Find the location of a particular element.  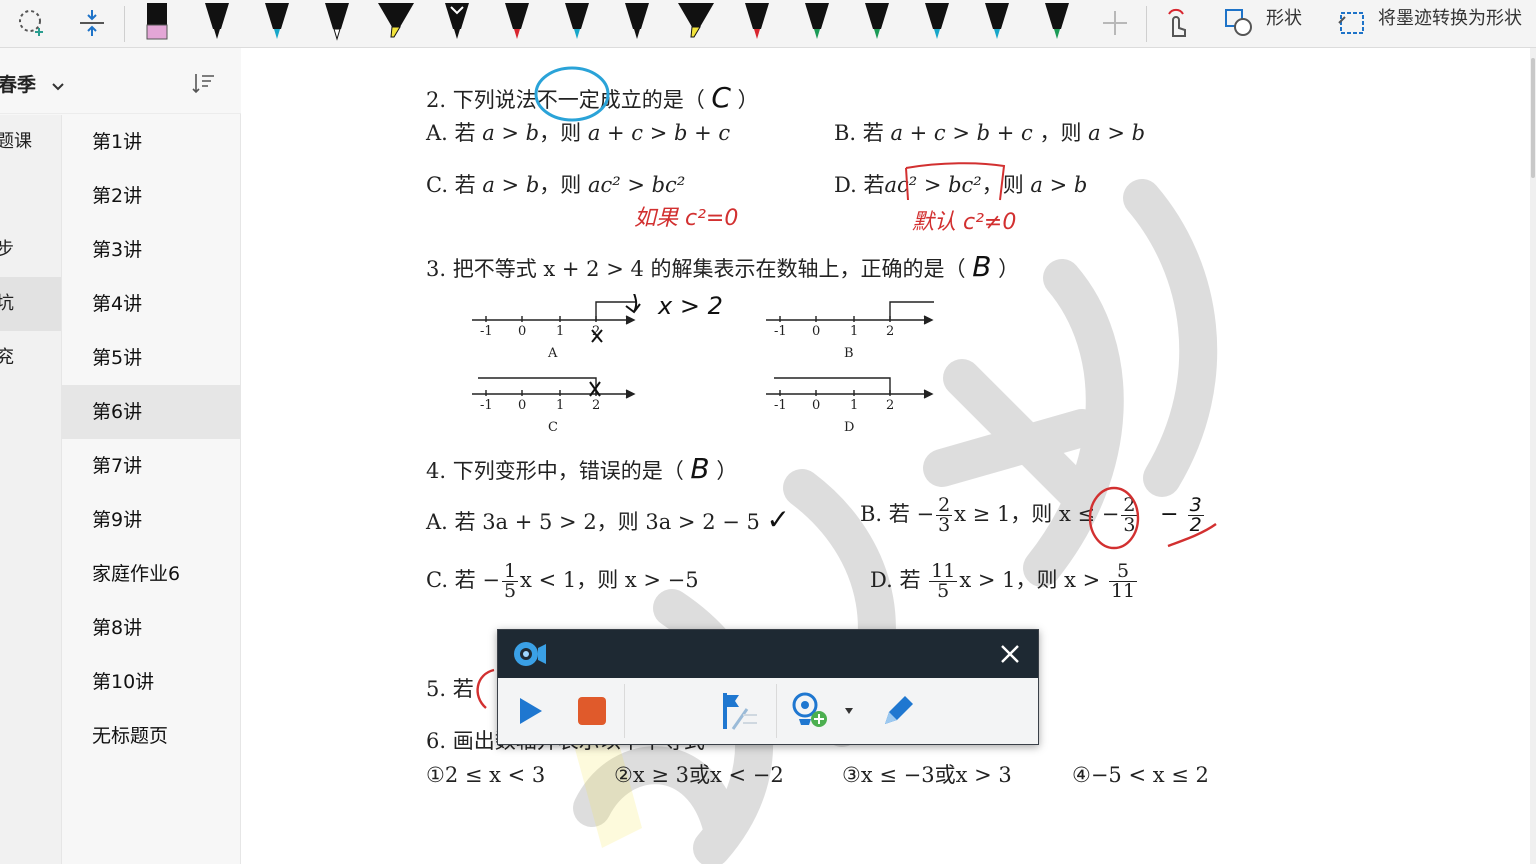

pencil-icon is located at coordinates (898, 711).